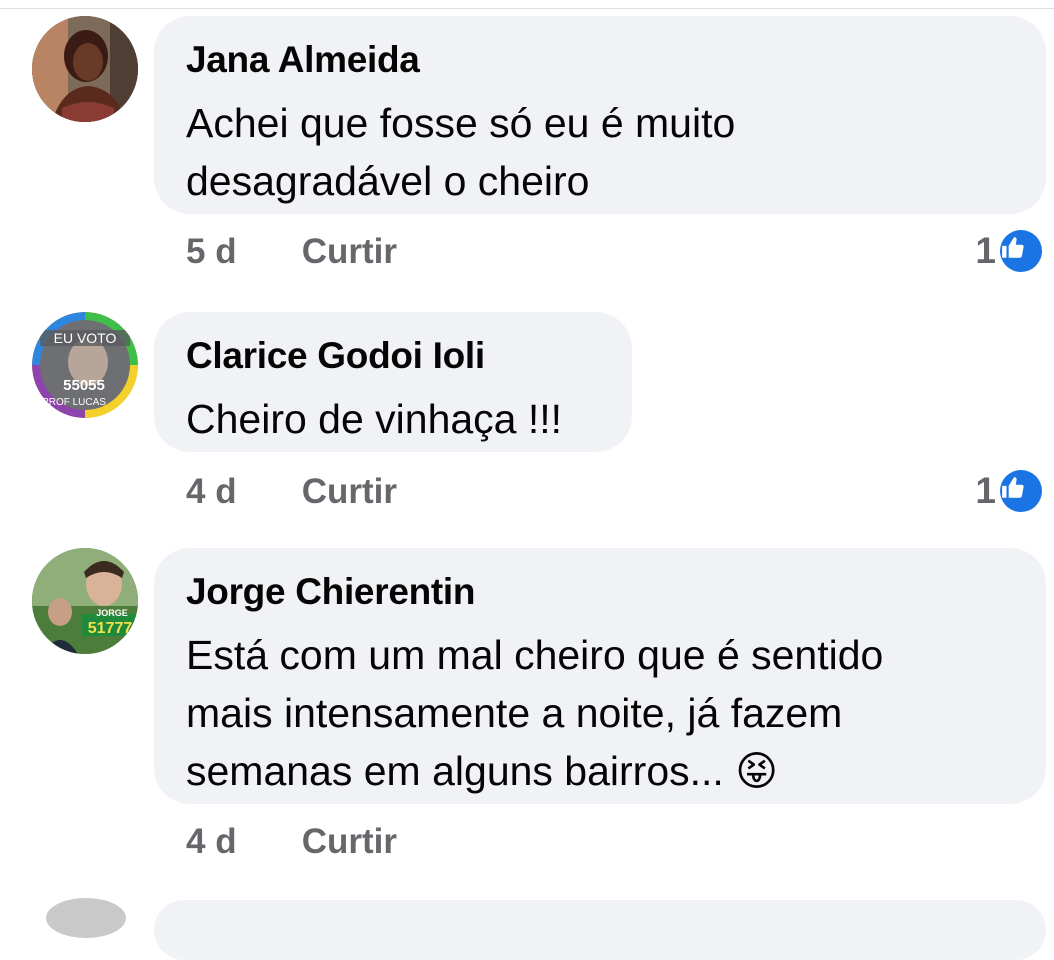 Image resolution: width=1054 pixels, height=960 pixels. What do you see at coordinates (388, 181) in the screenshot?
I see `comment-line: desagradável o cheiro` at bounding box center [388, 181].